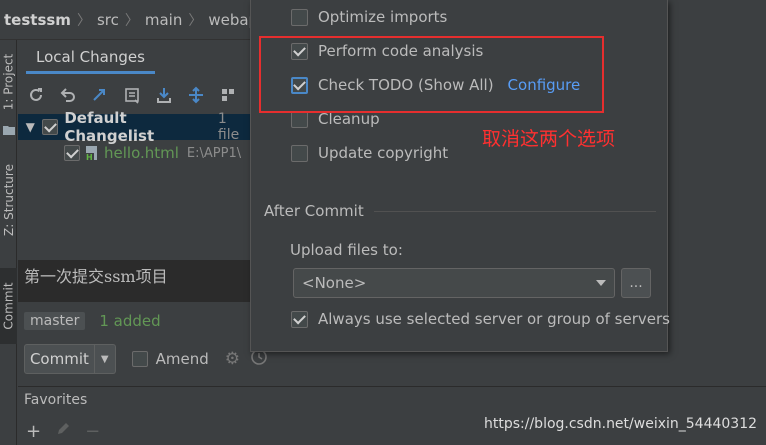  What do you see at coordinates (139, 359) in the screenshot?
I see `amend-checkbox` at bounding box center [139, 359].